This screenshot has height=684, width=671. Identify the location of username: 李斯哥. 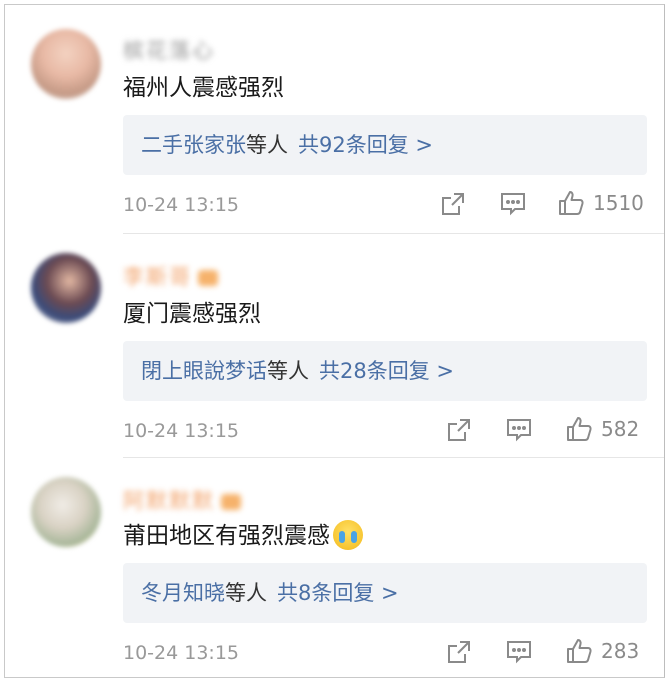
(170, 276).